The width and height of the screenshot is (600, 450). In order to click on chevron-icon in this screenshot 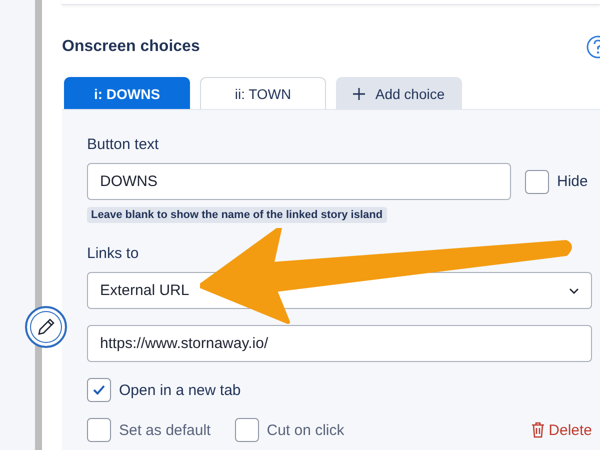, I will do `click(574, 291)`.